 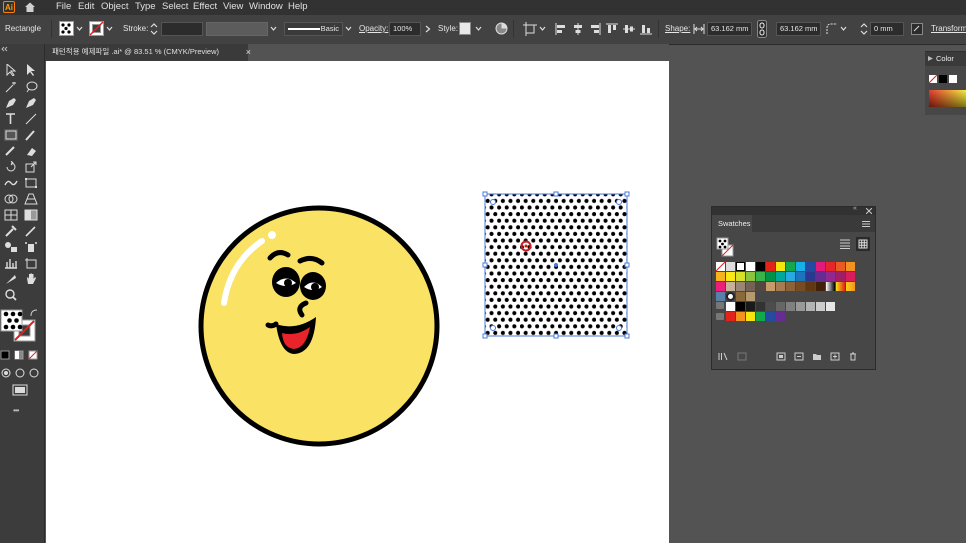 What do you see at coordinates (319, 326) in the screenshot?
I see `smiley-face-artwork` at bounding box center [319, 326].